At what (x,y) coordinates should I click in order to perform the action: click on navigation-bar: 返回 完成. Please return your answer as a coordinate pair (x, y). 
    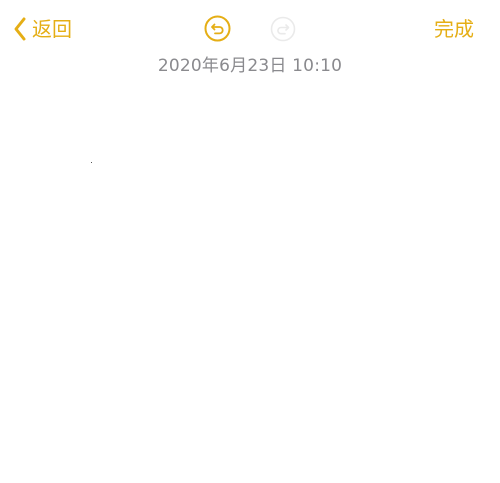
    Looking at the image, I should click on (250, 28).